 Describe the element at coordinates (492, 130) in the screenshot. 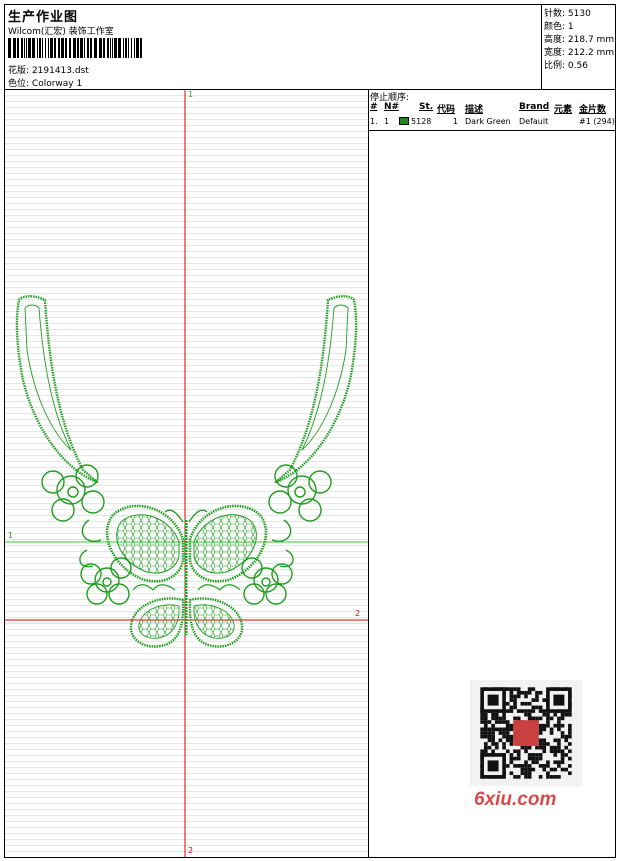

I see `table-divider` at that location.